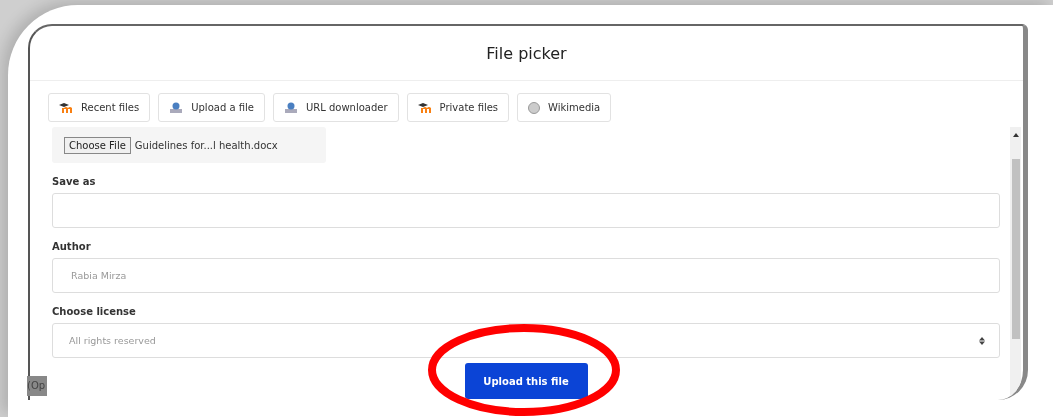 The image size is (1053, 417). Describe the element at coordinates (211, 107) in the screenshot. I see `repository-tab: Upload a file` at that location.